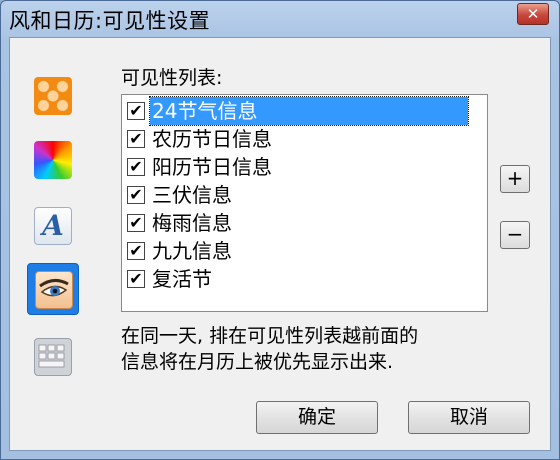  What do you see at coordinates (303, 223) in the screenshot?
I see `list-item: ✔ 梅雨信息` at bounding box center [303, 223].